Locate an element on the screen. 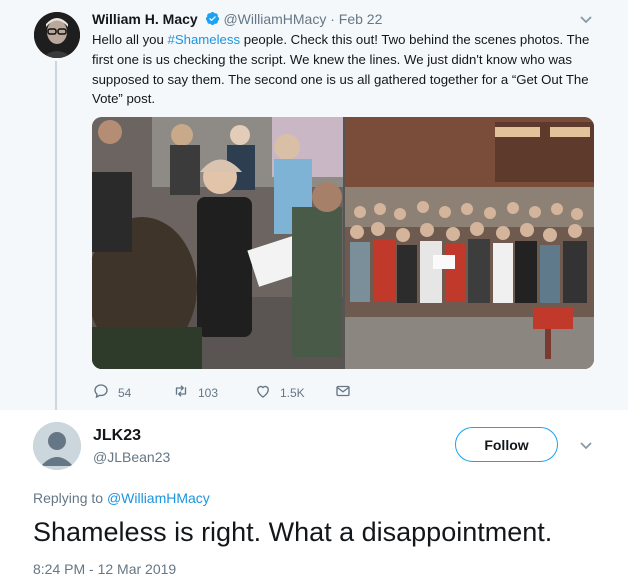 This screenshot has height=577, width=628. reply-author-name: JLK23 is located at coordinates (117, 436).